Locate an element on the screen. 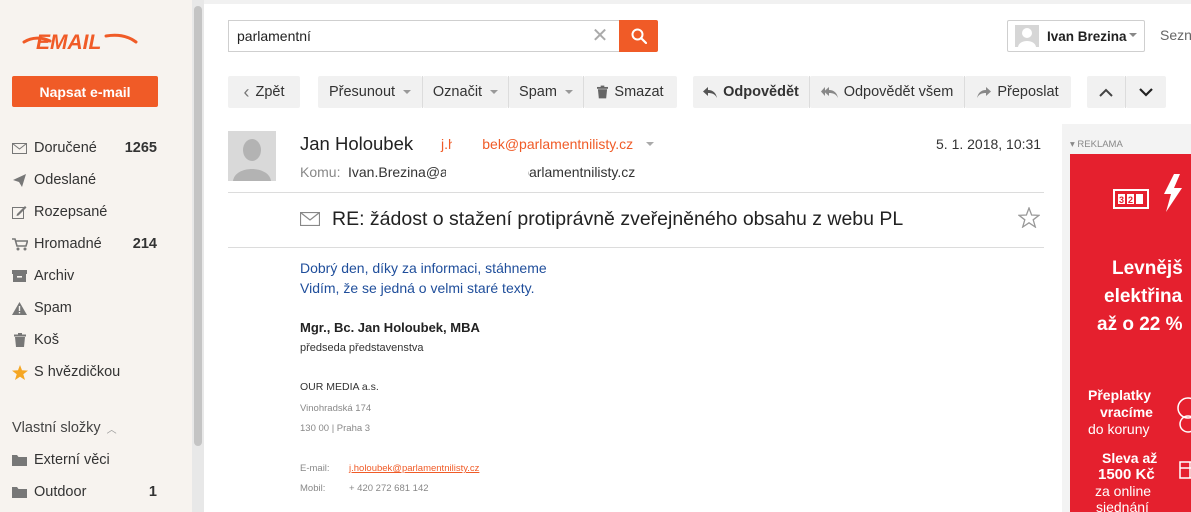  previous-email-button is located at coordinates (1106, 92).